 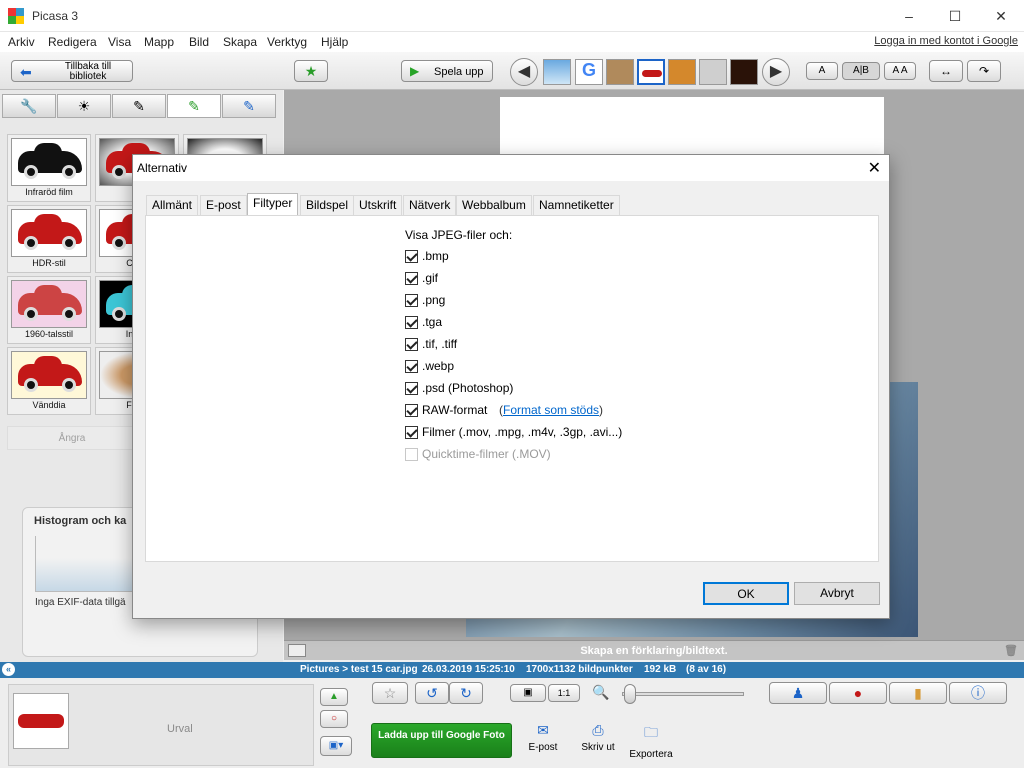 What do you see at coordinates (119, 42) in the screenshot?
I see `menu-visa: Visa` at bounding box center [119, 42].